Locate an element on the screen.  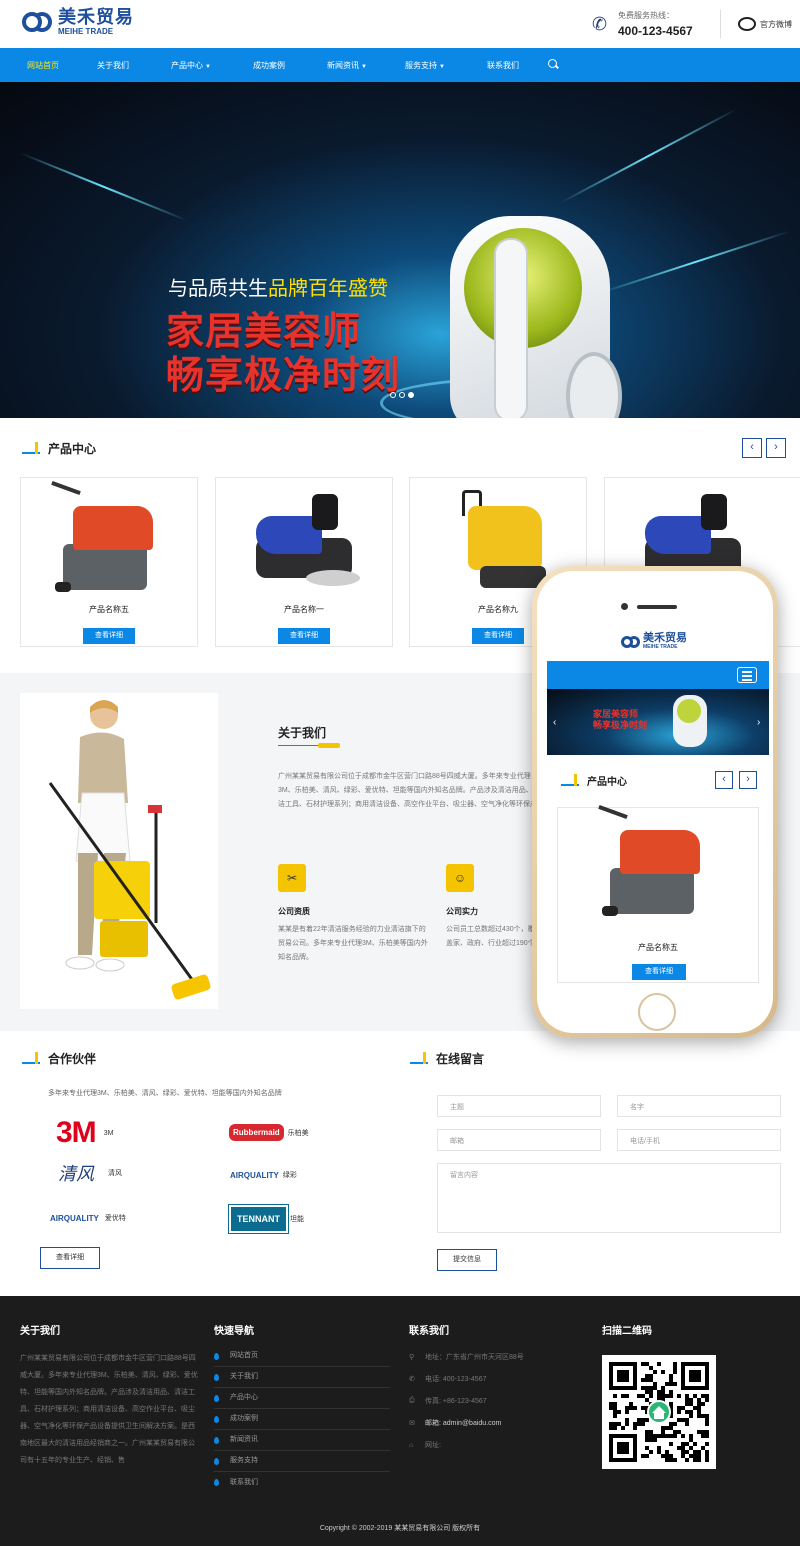
footer-nav-item: 服务支持 is located at coordinates (302, 1461).